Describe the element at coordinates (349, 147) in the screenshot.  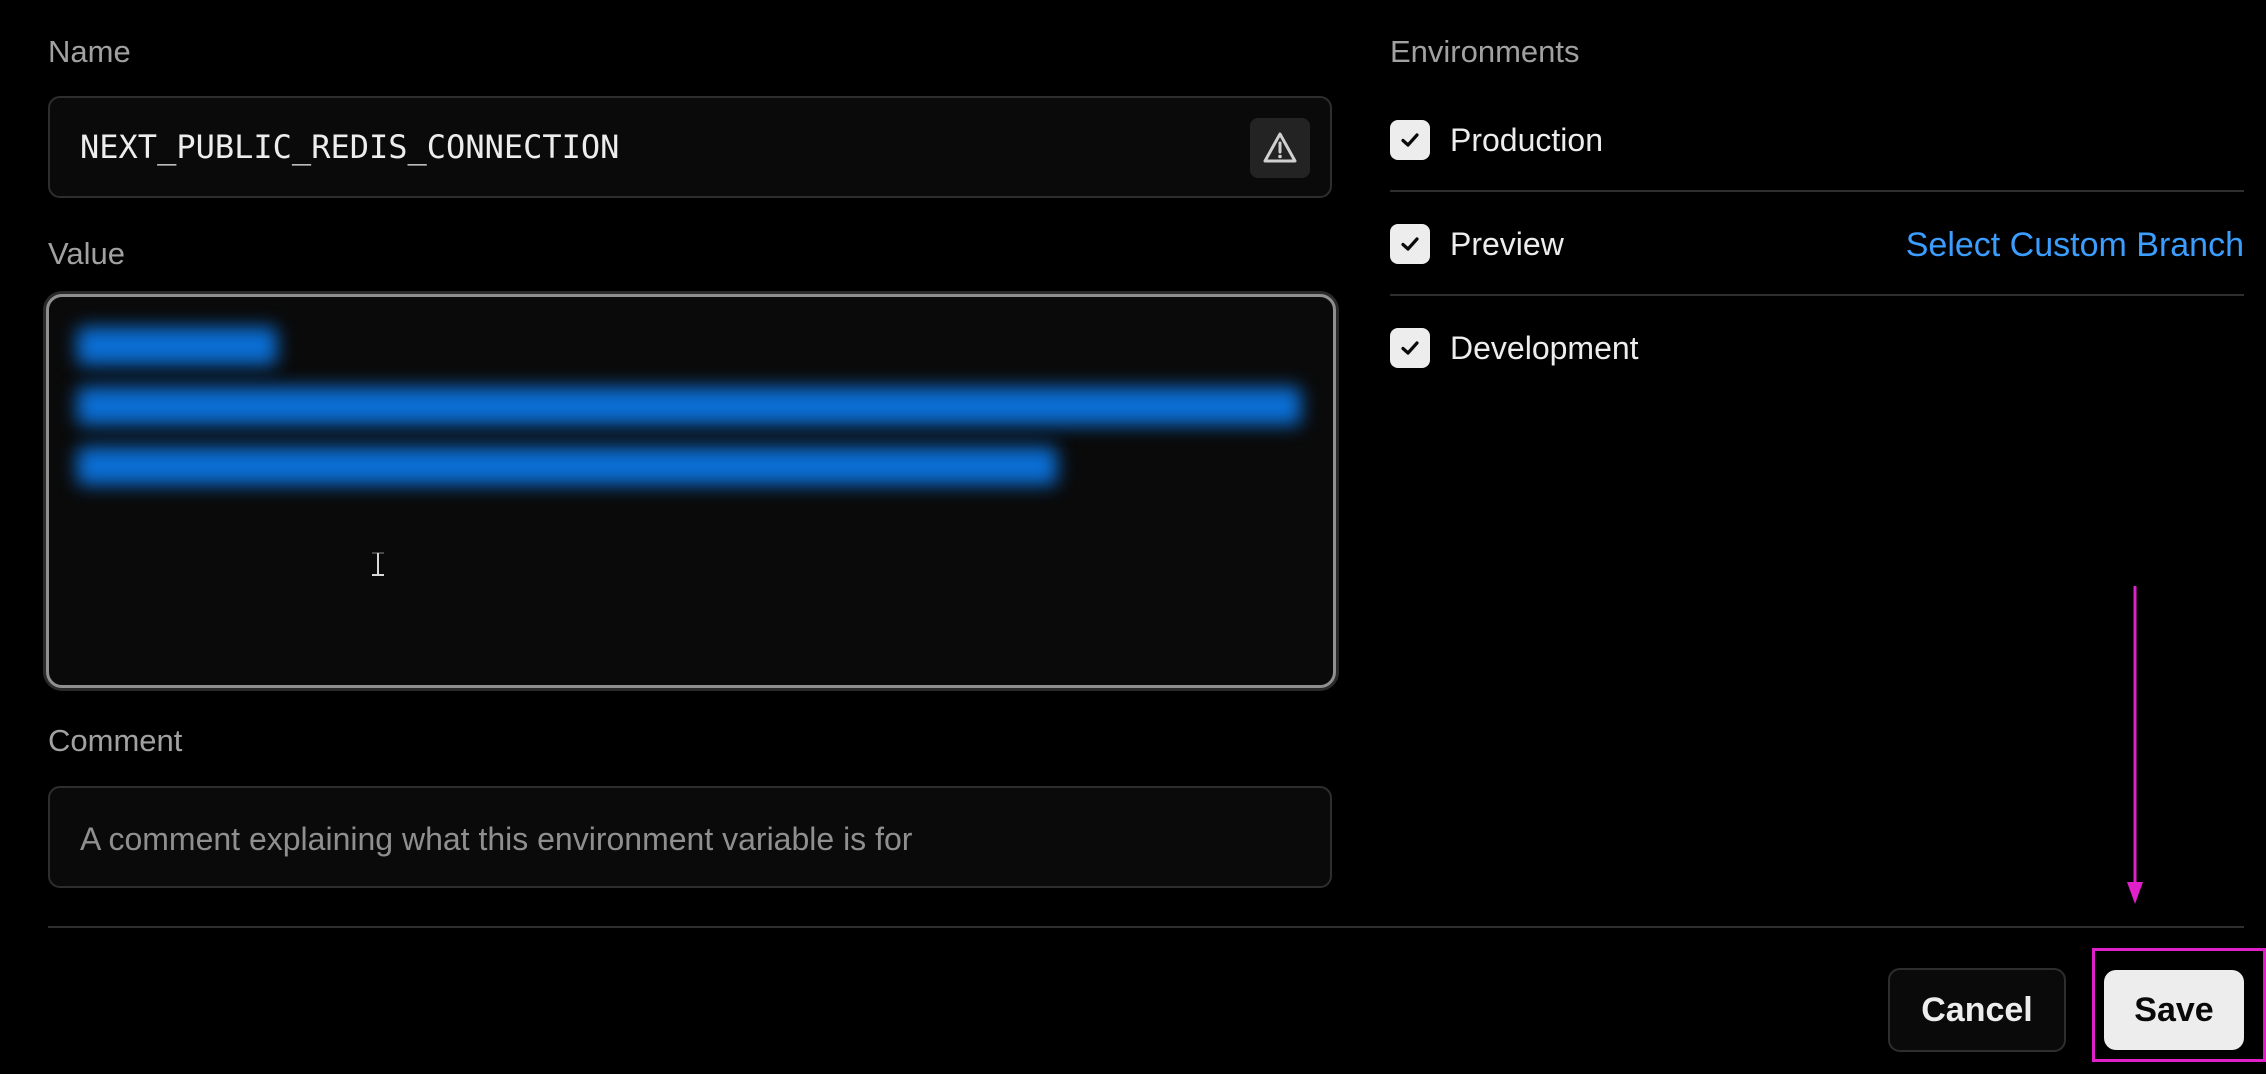
I see `name-input-value: NEXT_PUBLIC_REDIS_CONNECTION` at that location.